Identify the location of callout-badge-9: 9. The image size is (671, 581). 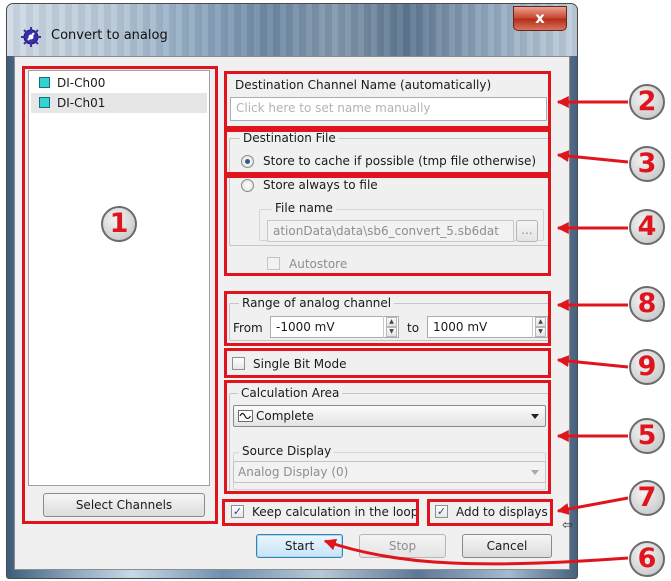
(647, 367).